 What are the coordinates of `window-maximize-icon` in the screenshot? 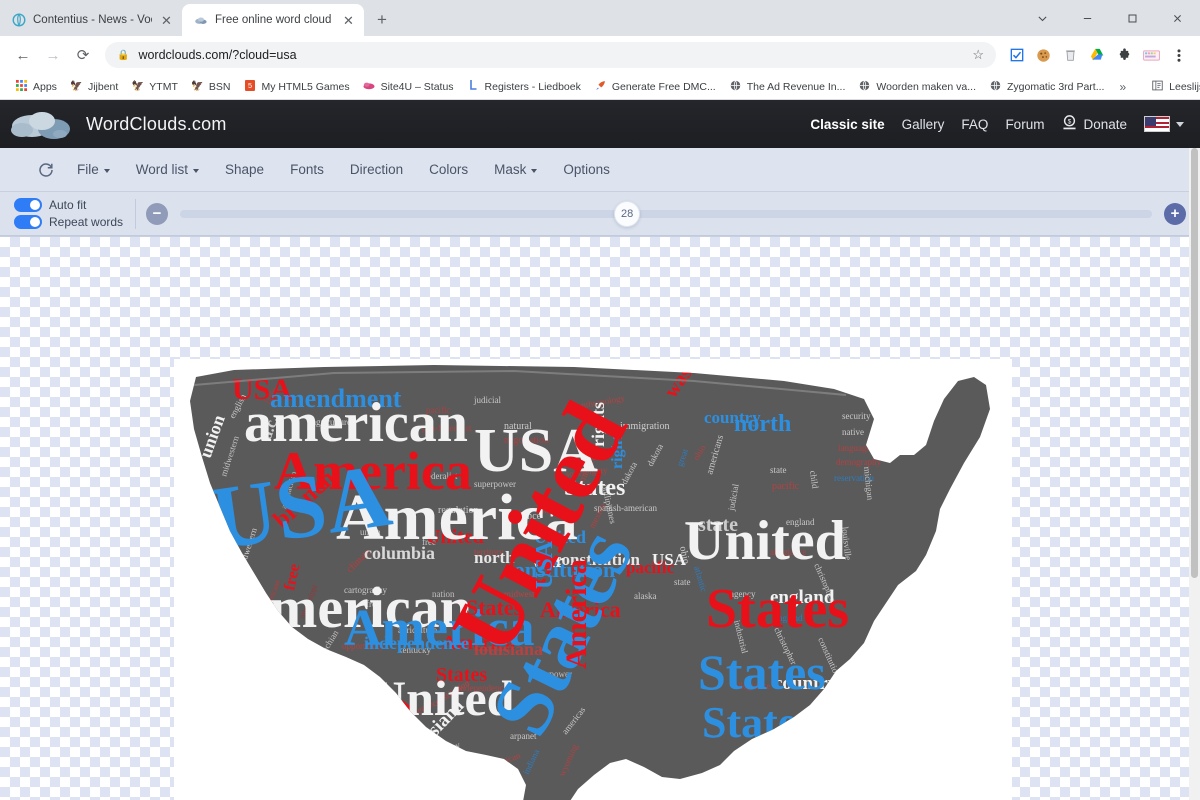 It's located at (1132, 18).